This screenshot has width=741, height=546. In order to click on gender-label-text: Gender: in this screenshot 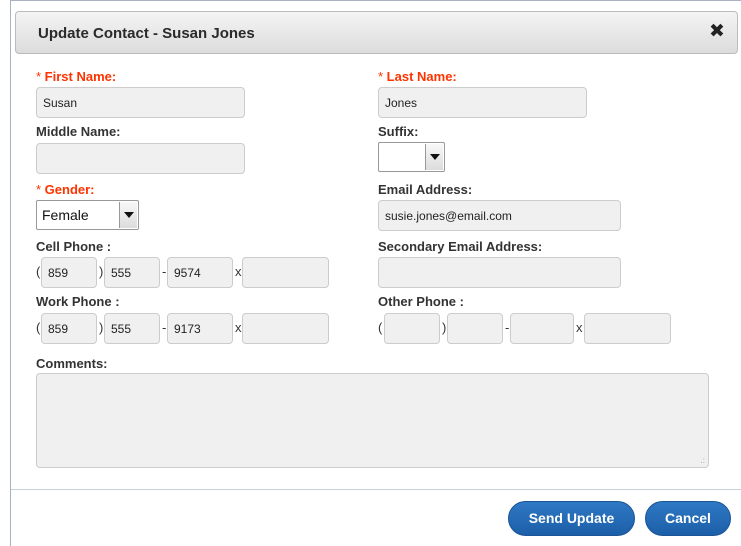, I will do `click(69, 189)`.